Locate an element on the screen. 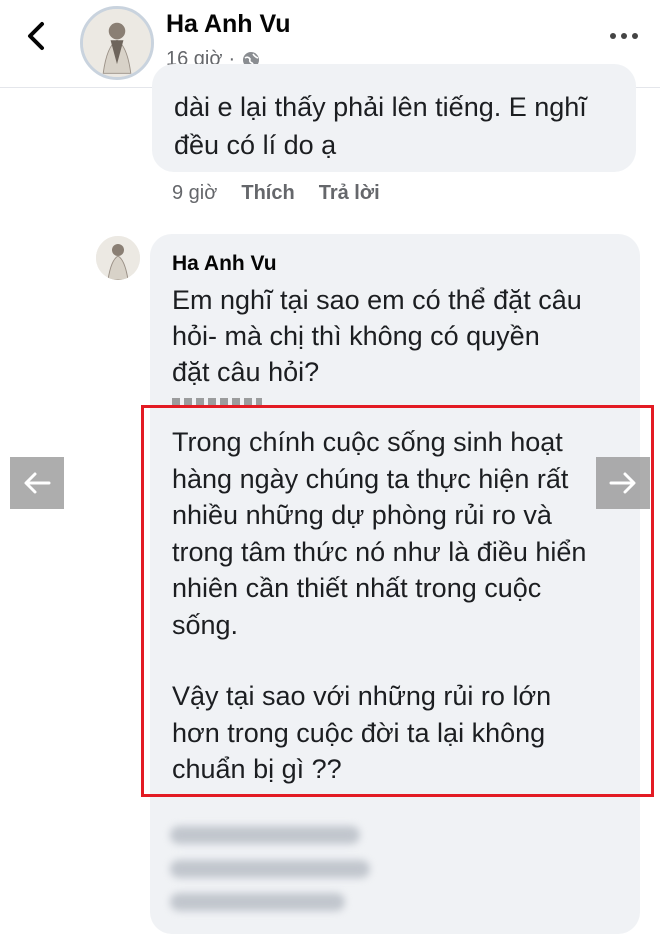 This screenshot has width=660, height=934. arrow-left-icon is located at coordinates (37, 483).